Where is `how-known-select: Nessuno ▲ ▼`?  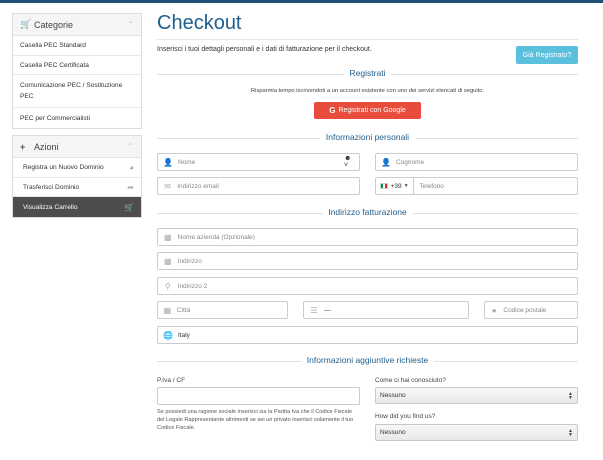
how-known-select: Nessuno ▲ ▼ is located at coordinates (476, 395).